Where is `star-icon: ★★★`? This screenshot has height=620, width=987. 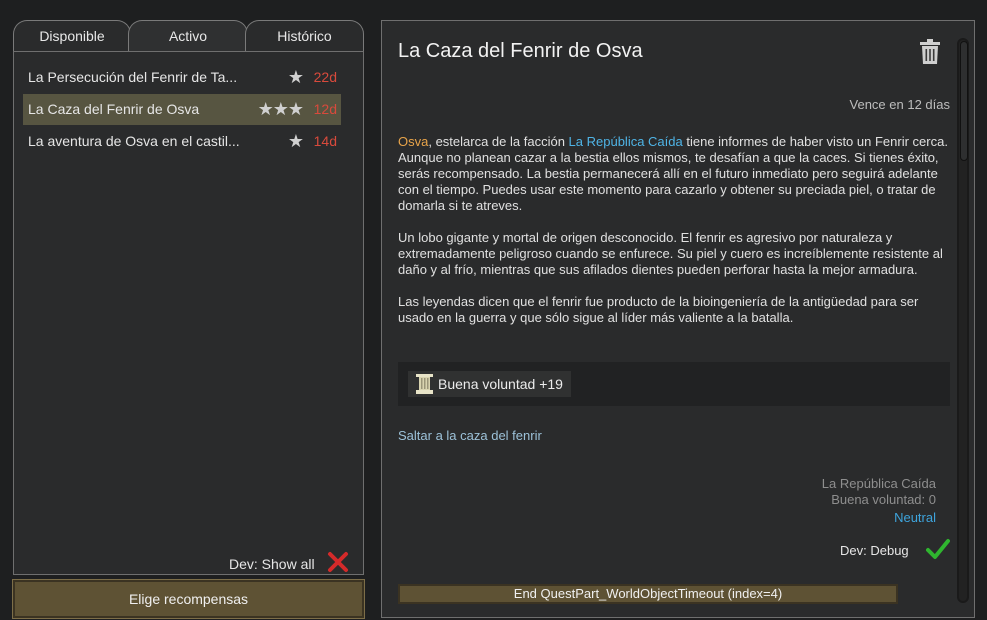
star-icon: ★★★ is located at coordinates (280, 109).